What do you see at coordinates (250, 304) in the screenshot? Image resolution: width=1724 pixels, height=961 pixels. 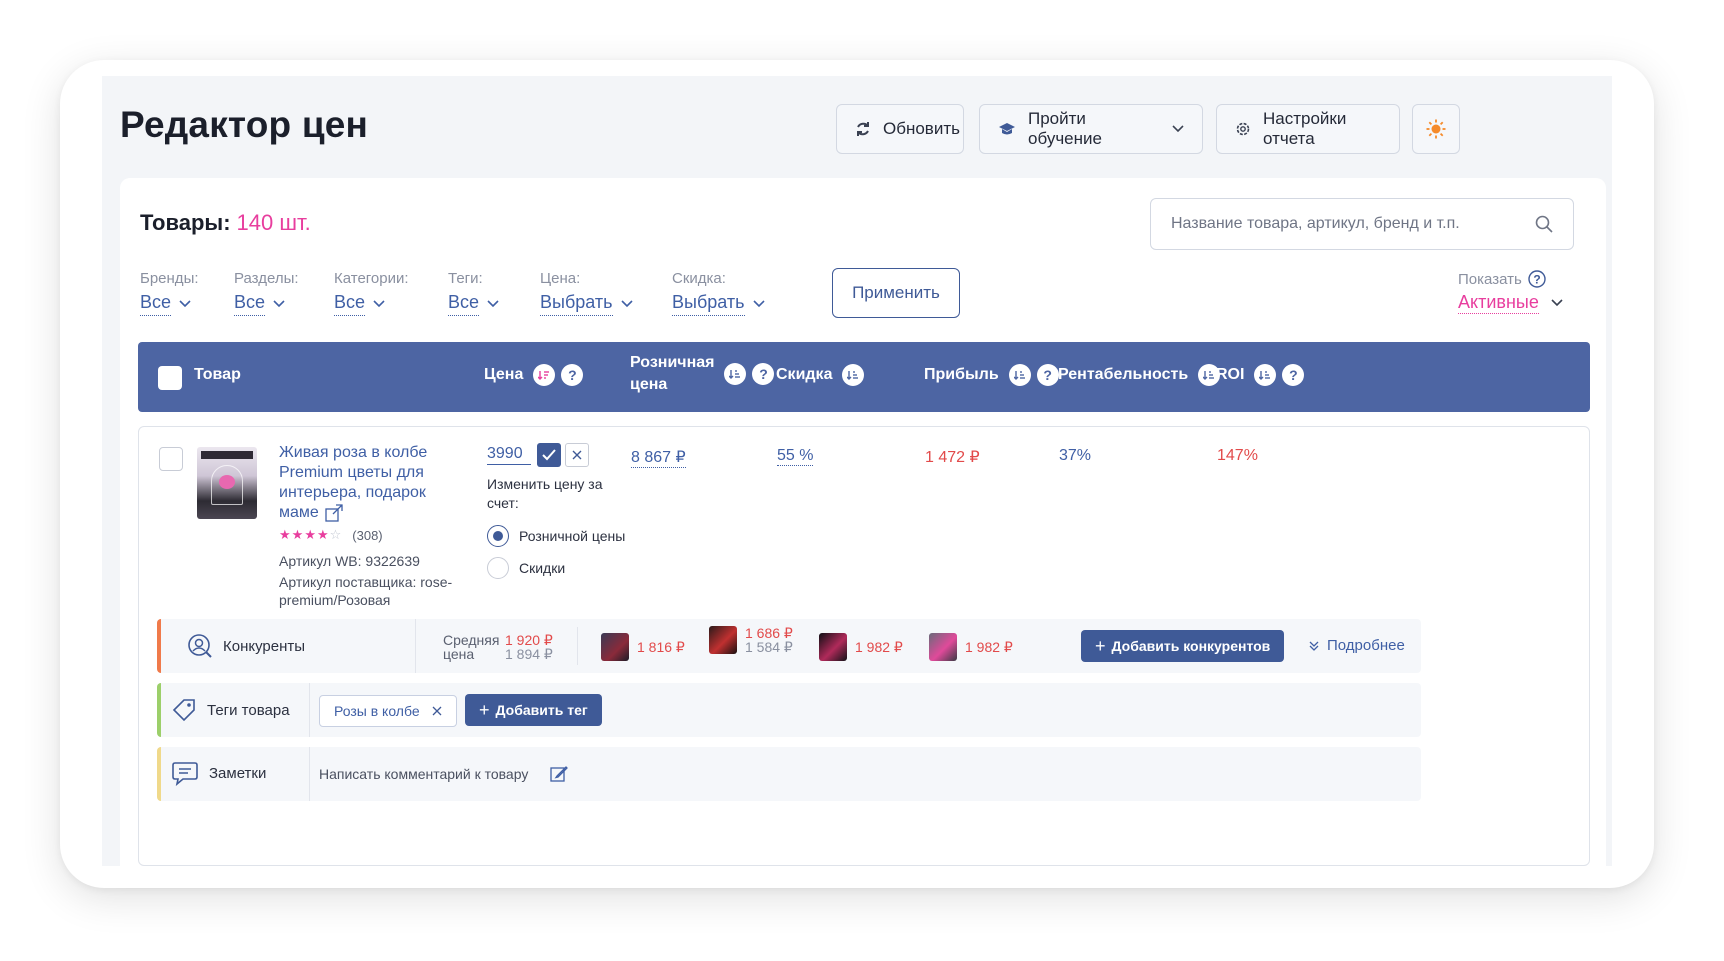 I see `filter-sections-value: Все` at bounding box center [250, 304].